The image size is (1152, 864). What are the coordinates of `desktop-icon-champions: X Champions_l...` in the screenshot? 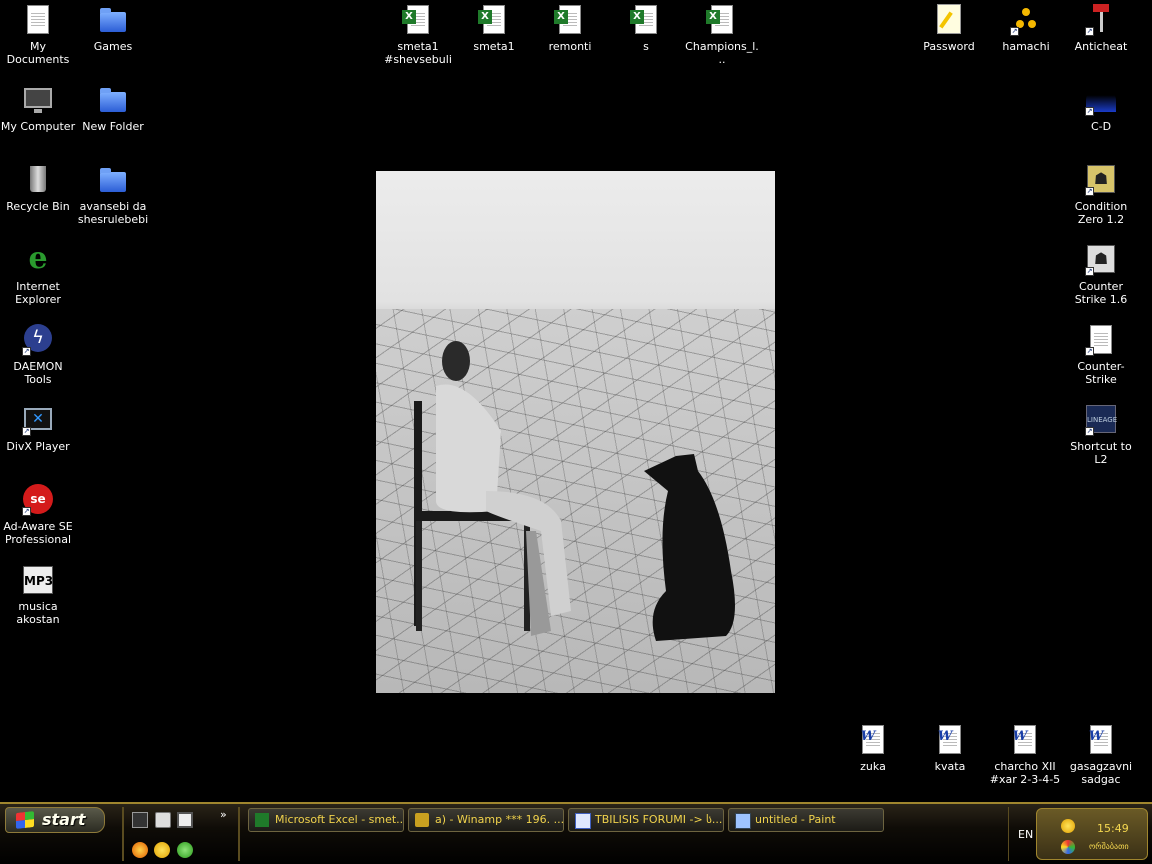 It's located at (722, 34).